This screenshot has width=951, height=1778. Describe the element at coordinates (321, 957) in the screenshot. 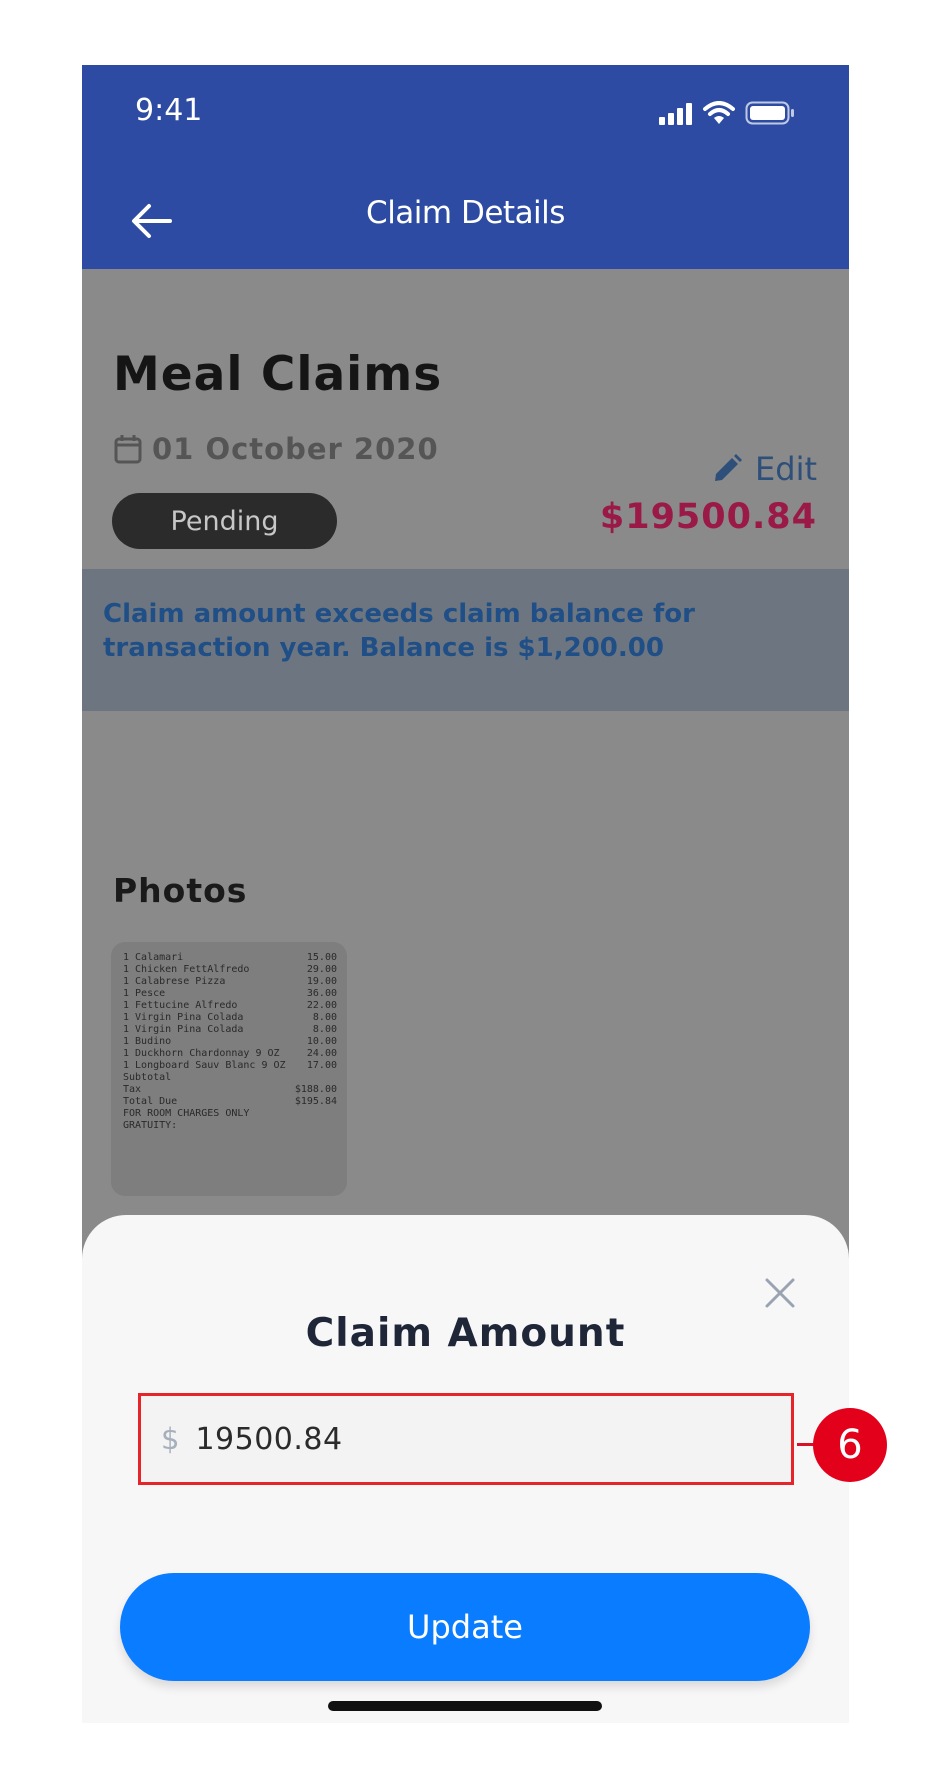

I see `receipt-price: 15.00` at that location.